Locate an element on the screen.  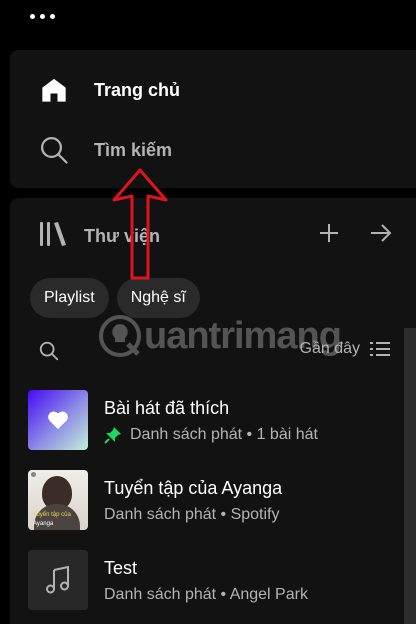
library-toggle: Thư viện is located at coordinates (99, 236).